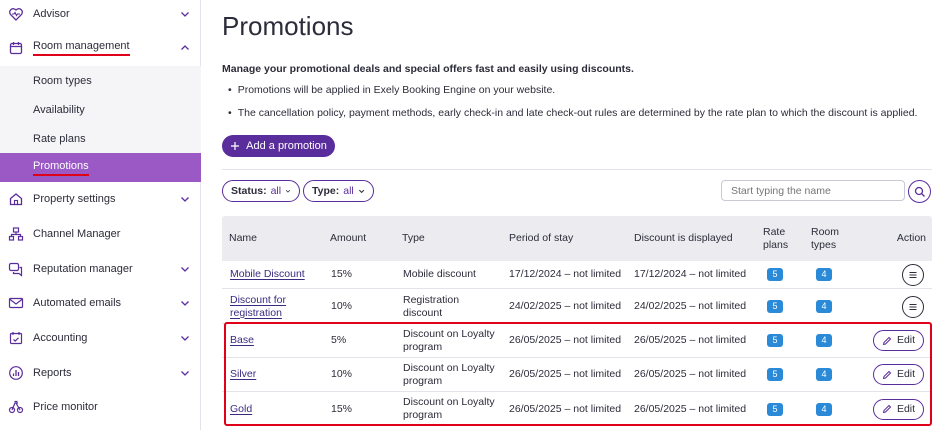  I want to click on search-button, so click(919, 191).